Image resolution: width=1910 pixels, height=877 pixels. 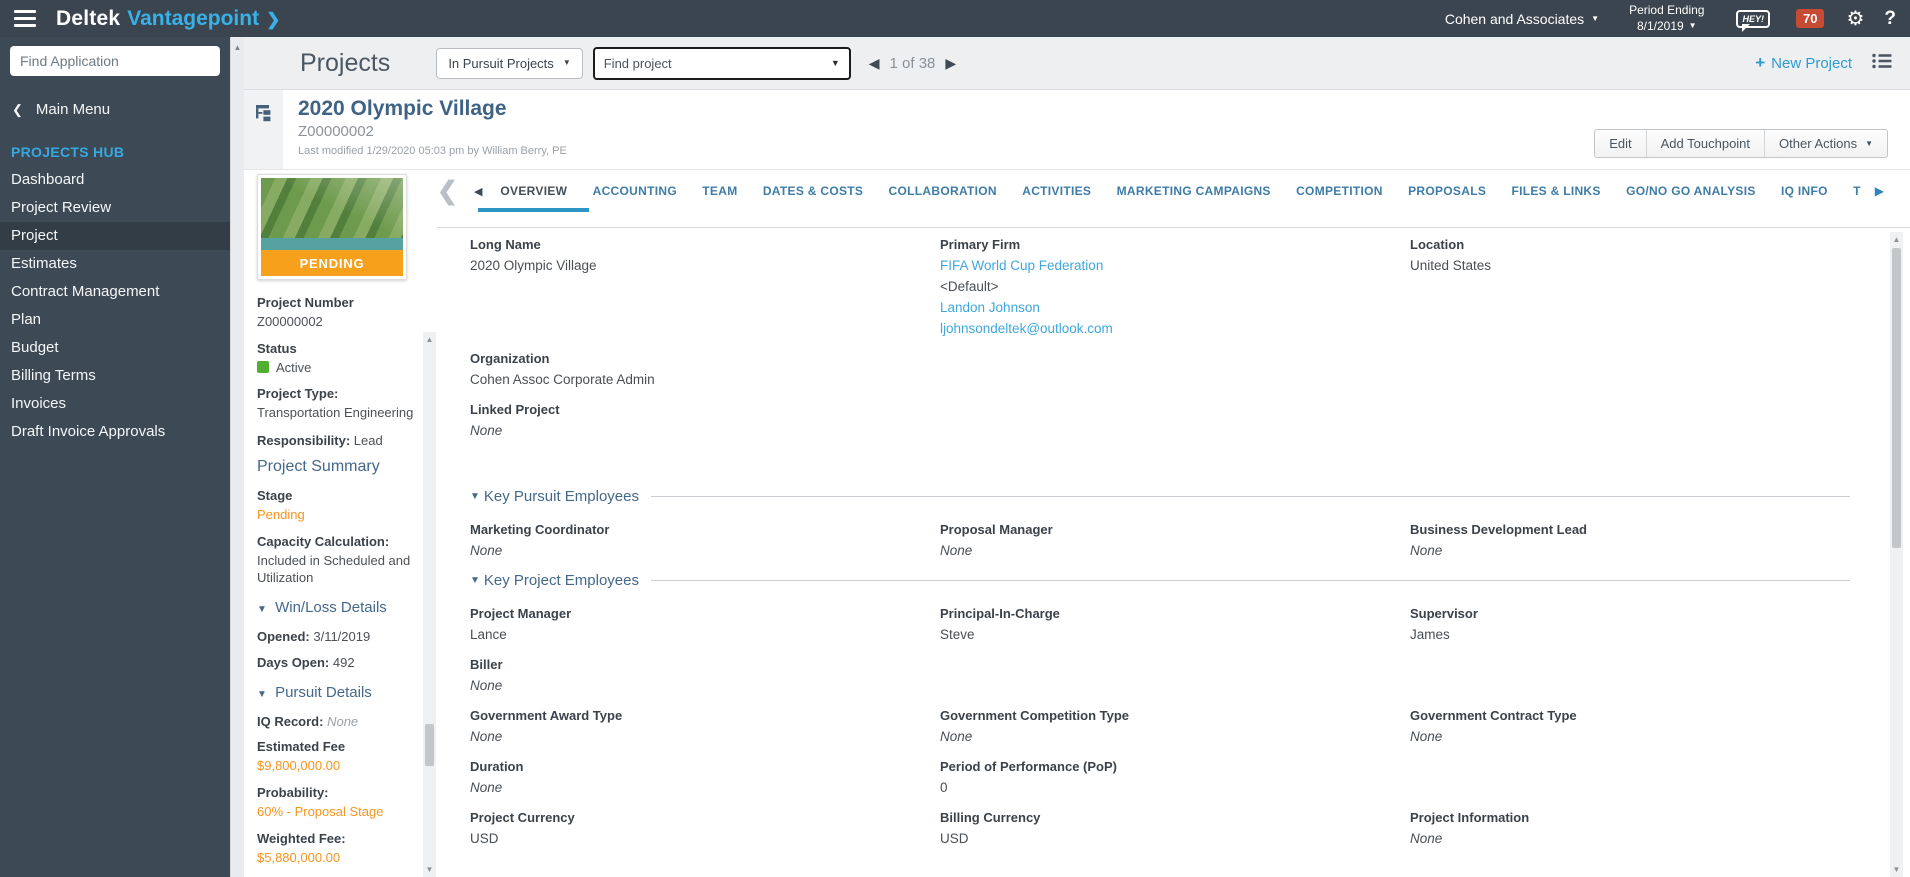 What do you see at coordinates (488, 635) in the screenshot?
I see `field-value: Lance` at bounding box center [488, 635].